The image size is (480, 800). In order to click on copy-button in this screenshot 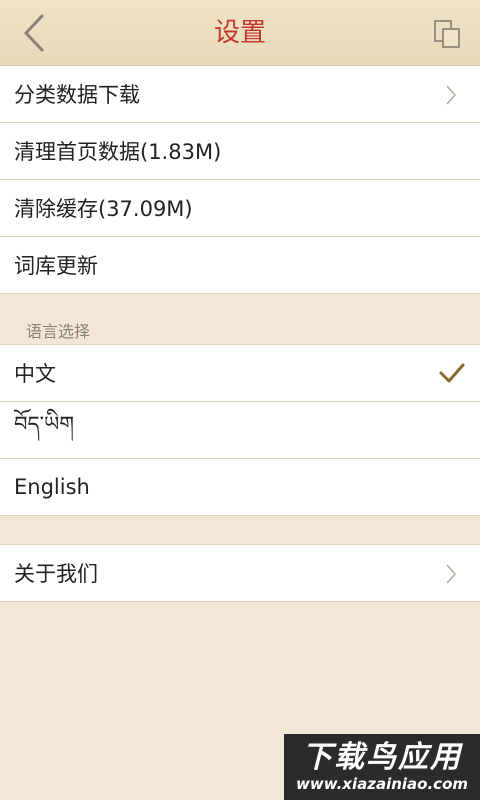, I will do `click(448, 34)`.